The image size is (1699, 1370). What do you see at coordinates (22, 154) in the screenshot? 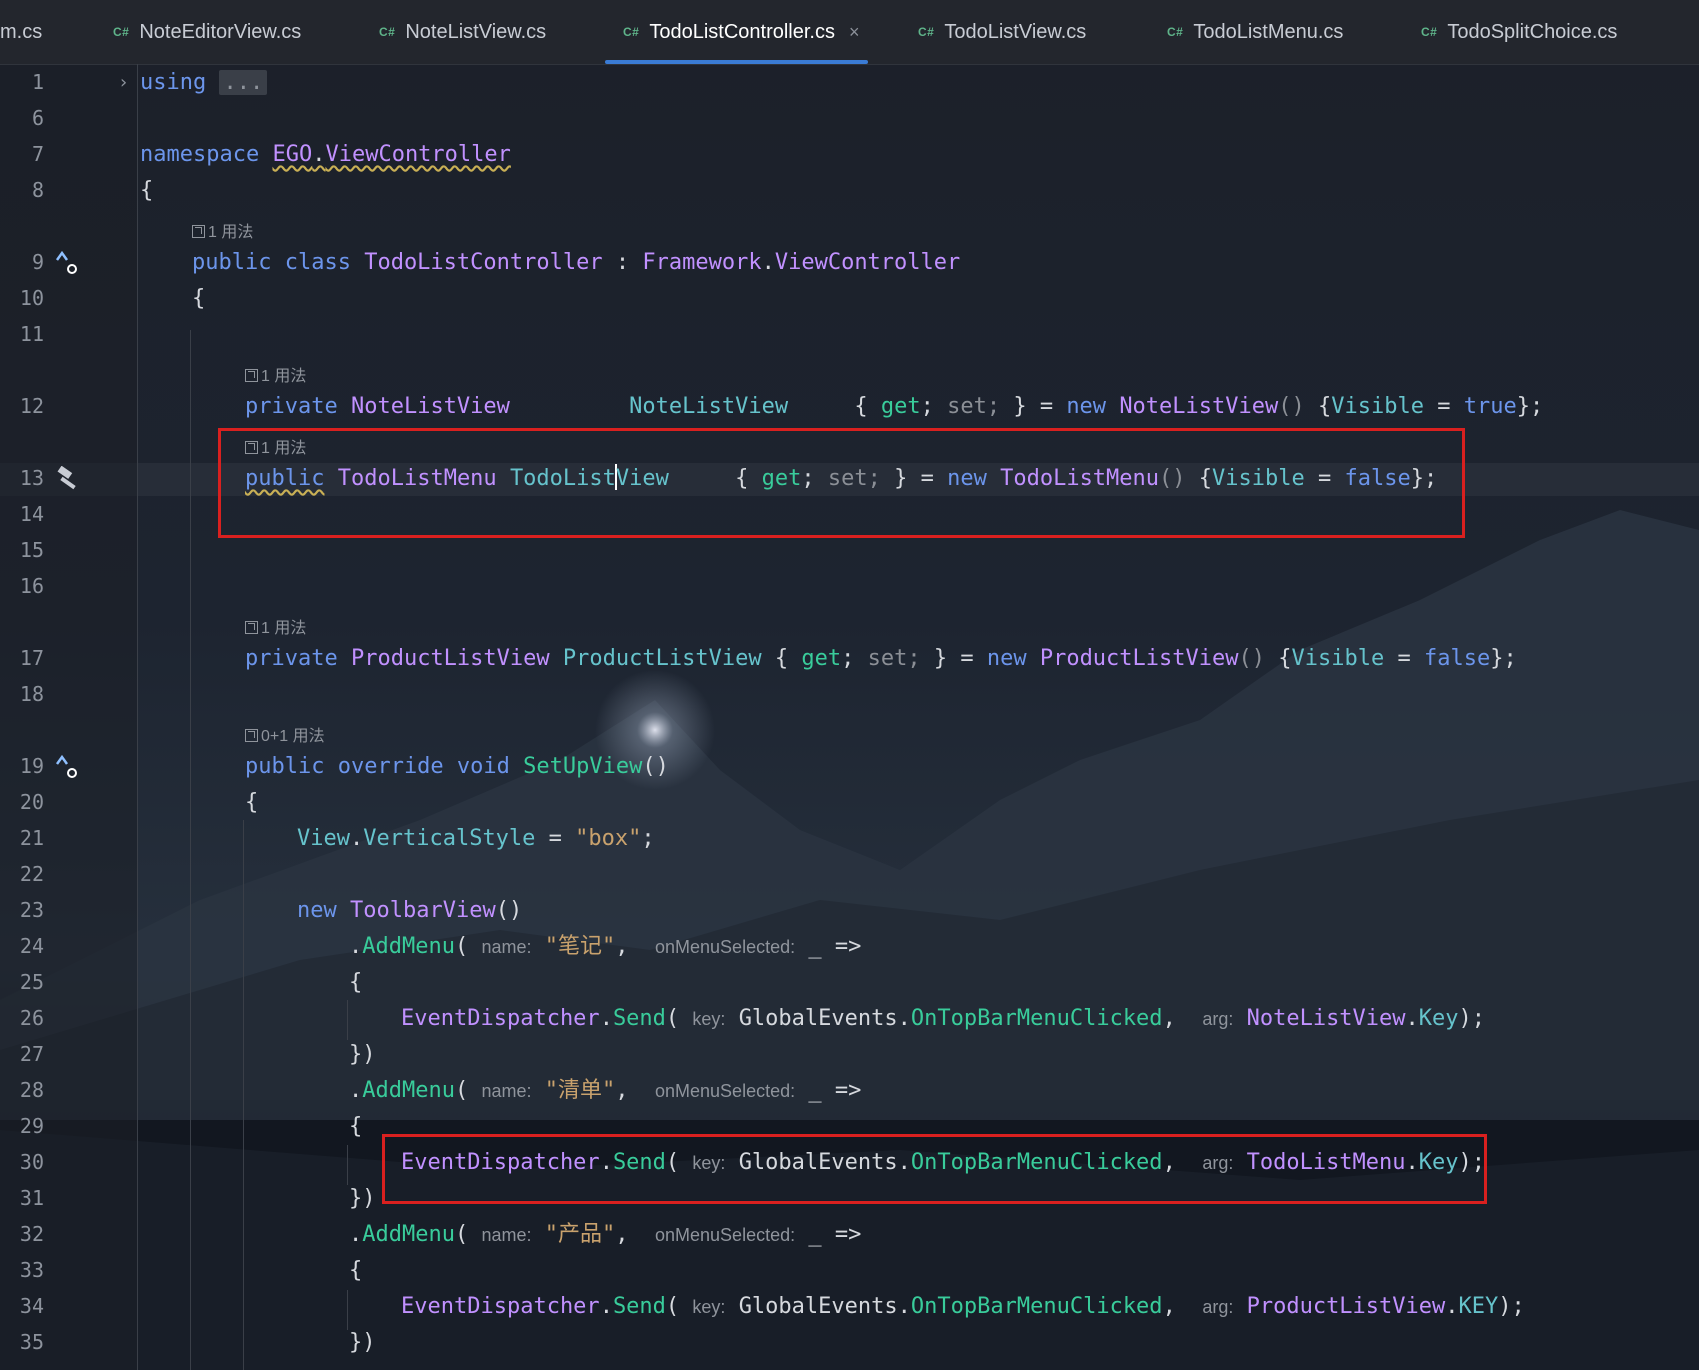
I see `line-number: 7` at bounding box center [22, 154].